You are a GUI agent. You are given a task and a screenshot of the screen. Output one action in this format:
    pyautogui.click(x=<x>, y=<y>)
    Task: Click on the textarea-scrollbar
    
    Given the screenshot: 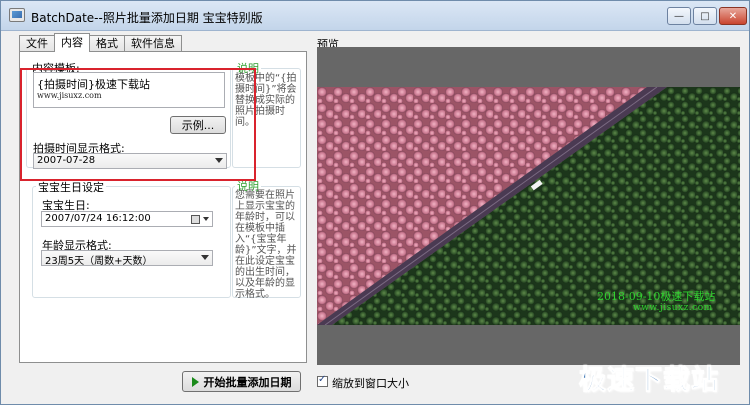 What is the action you would take?
    pyautogui.click(x=219, y=90)
    